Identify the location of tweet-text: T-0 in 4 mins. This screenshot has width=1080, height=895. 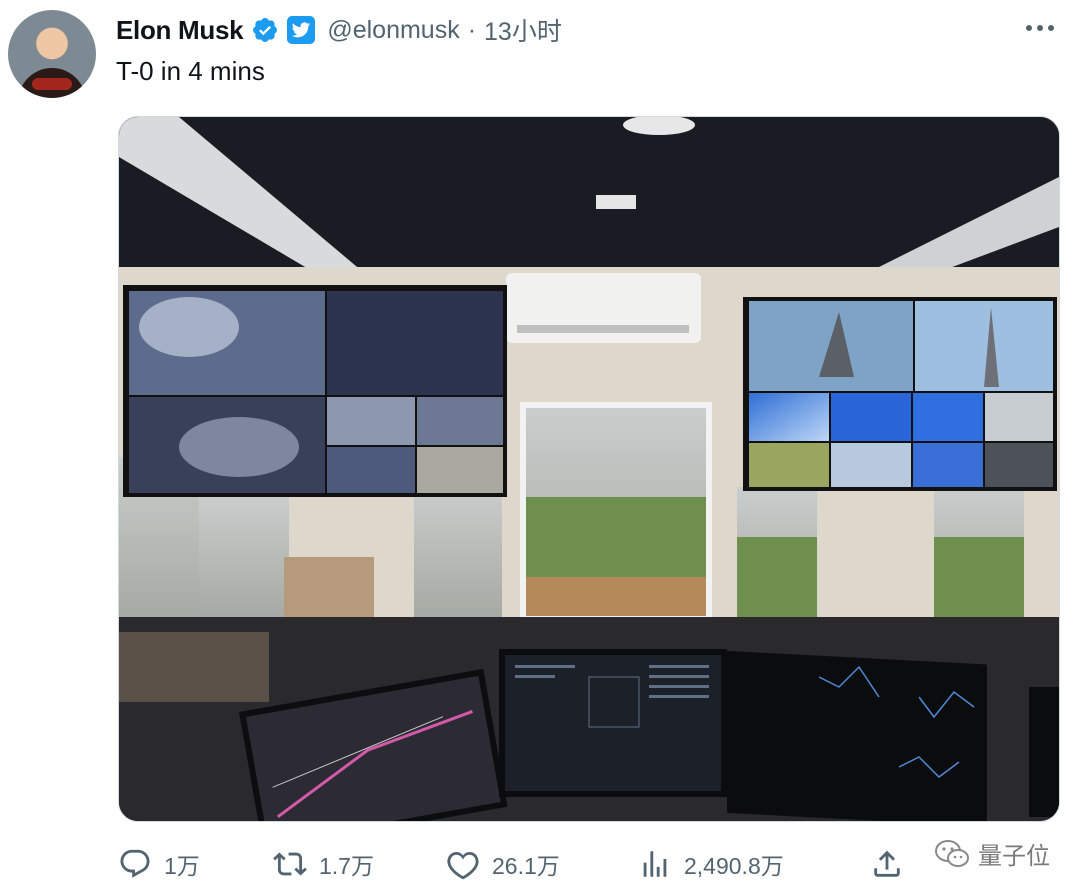
(190, 71).